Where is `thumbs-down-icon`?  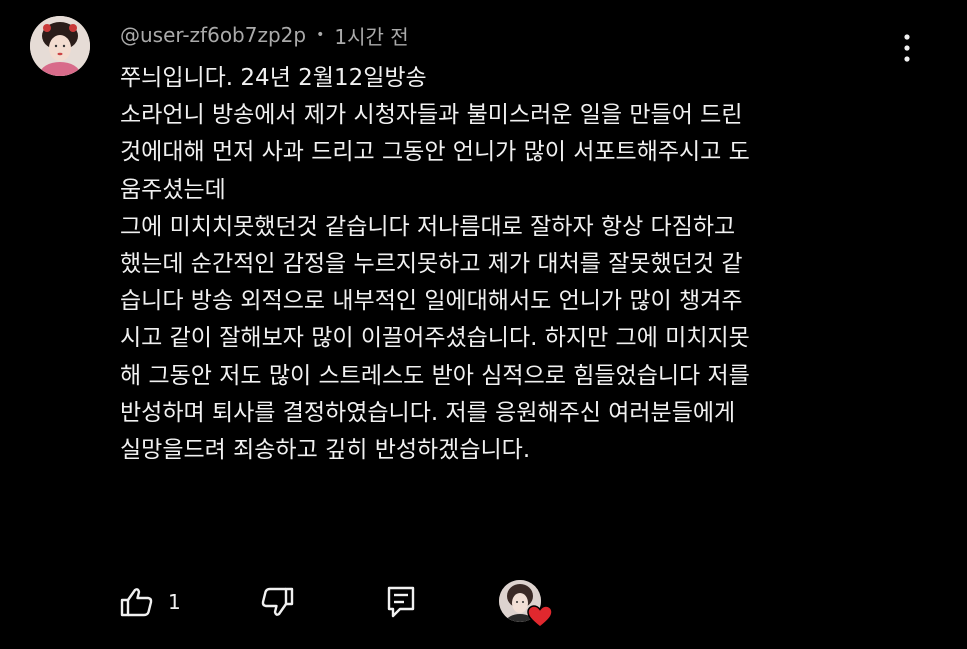 thumbs-down-icon is located at coordinates (277, 601).